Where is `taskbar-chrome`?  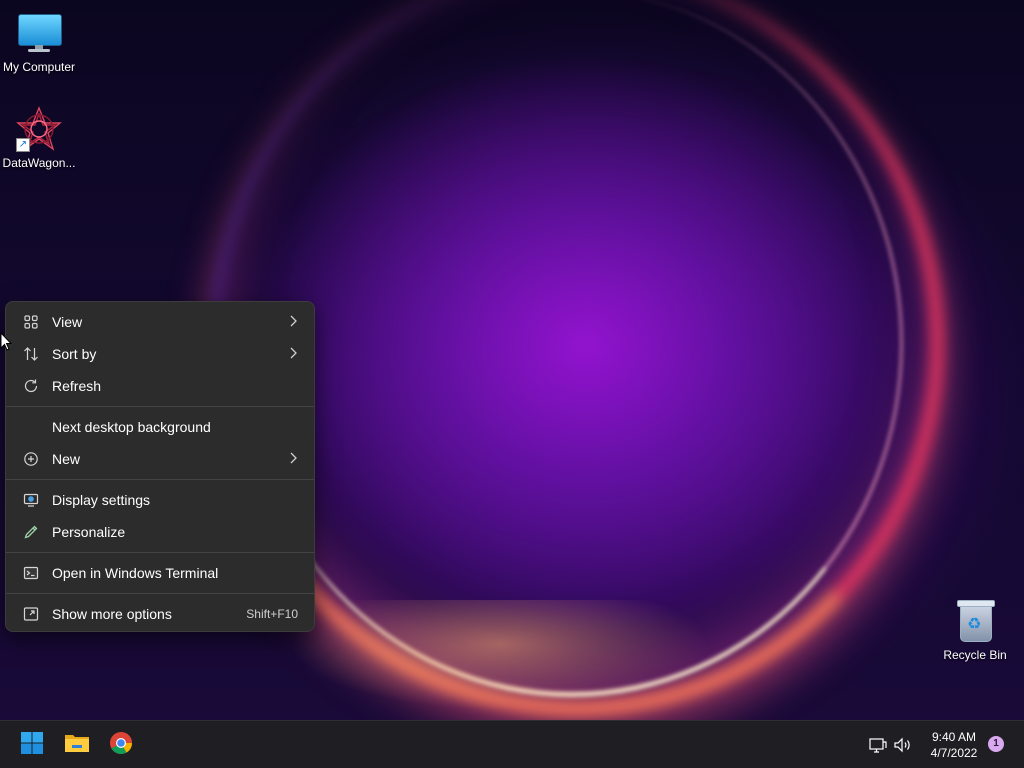
taskbar-chrome is located at coordinates (121, 745).